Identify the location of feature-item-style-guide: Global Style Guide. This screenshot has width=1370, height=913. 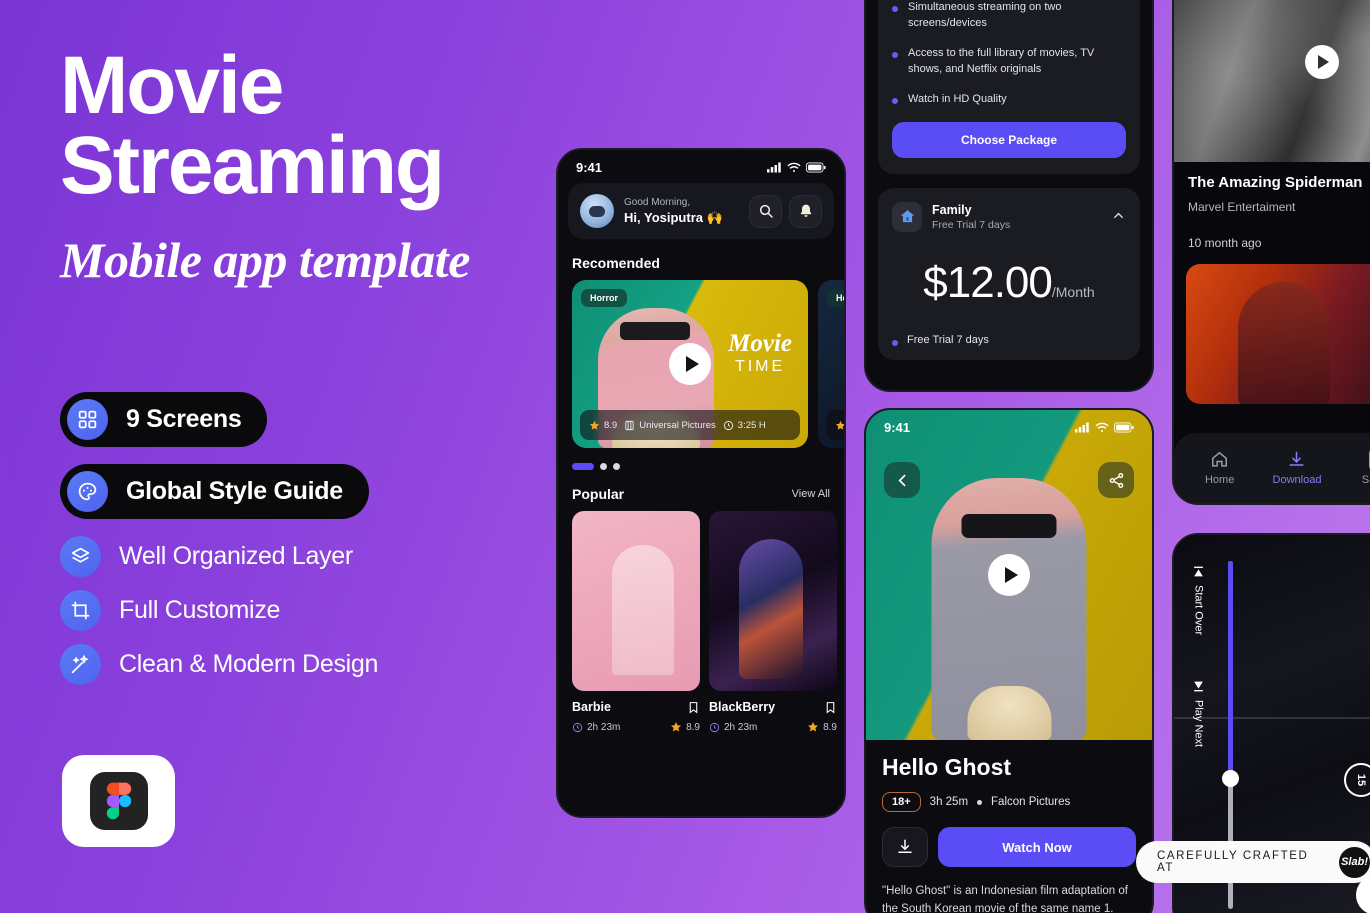
(214, 491).